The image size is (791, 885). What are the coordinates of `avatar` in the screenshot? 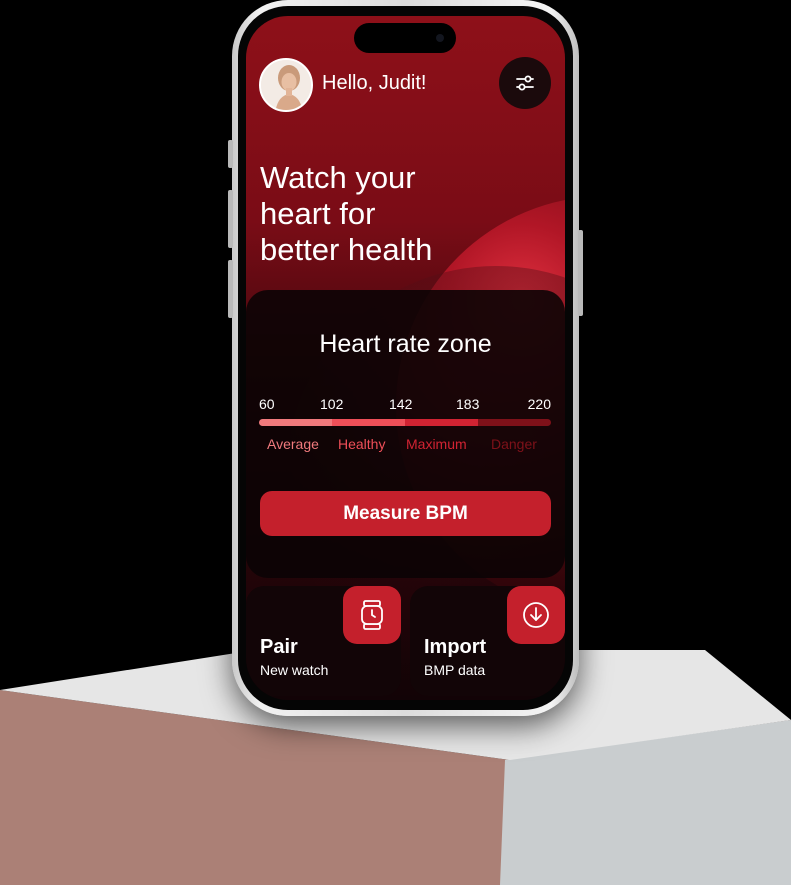 It's located at (286, 85).